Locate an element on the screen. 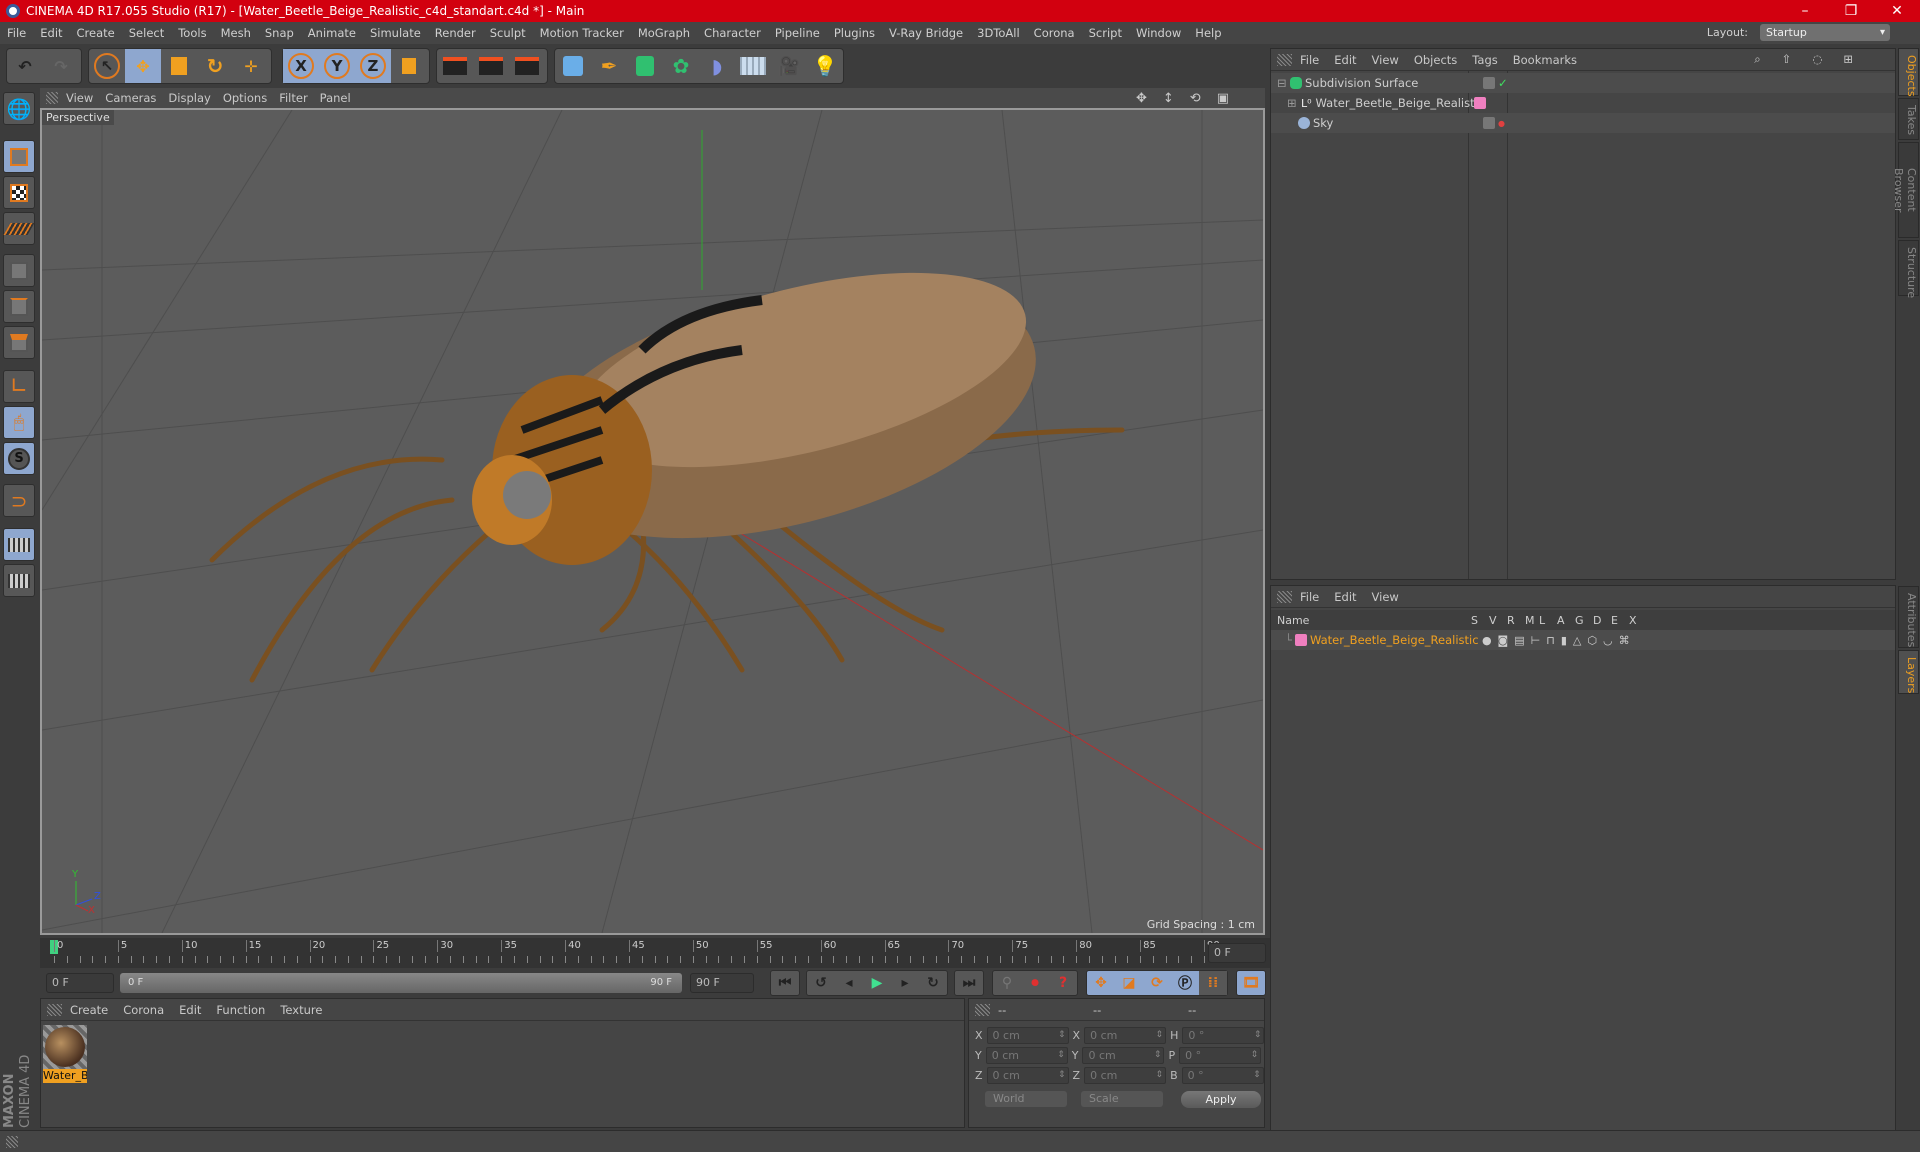  menu-mograph: MoGraph is located at coordinates (664, 33).